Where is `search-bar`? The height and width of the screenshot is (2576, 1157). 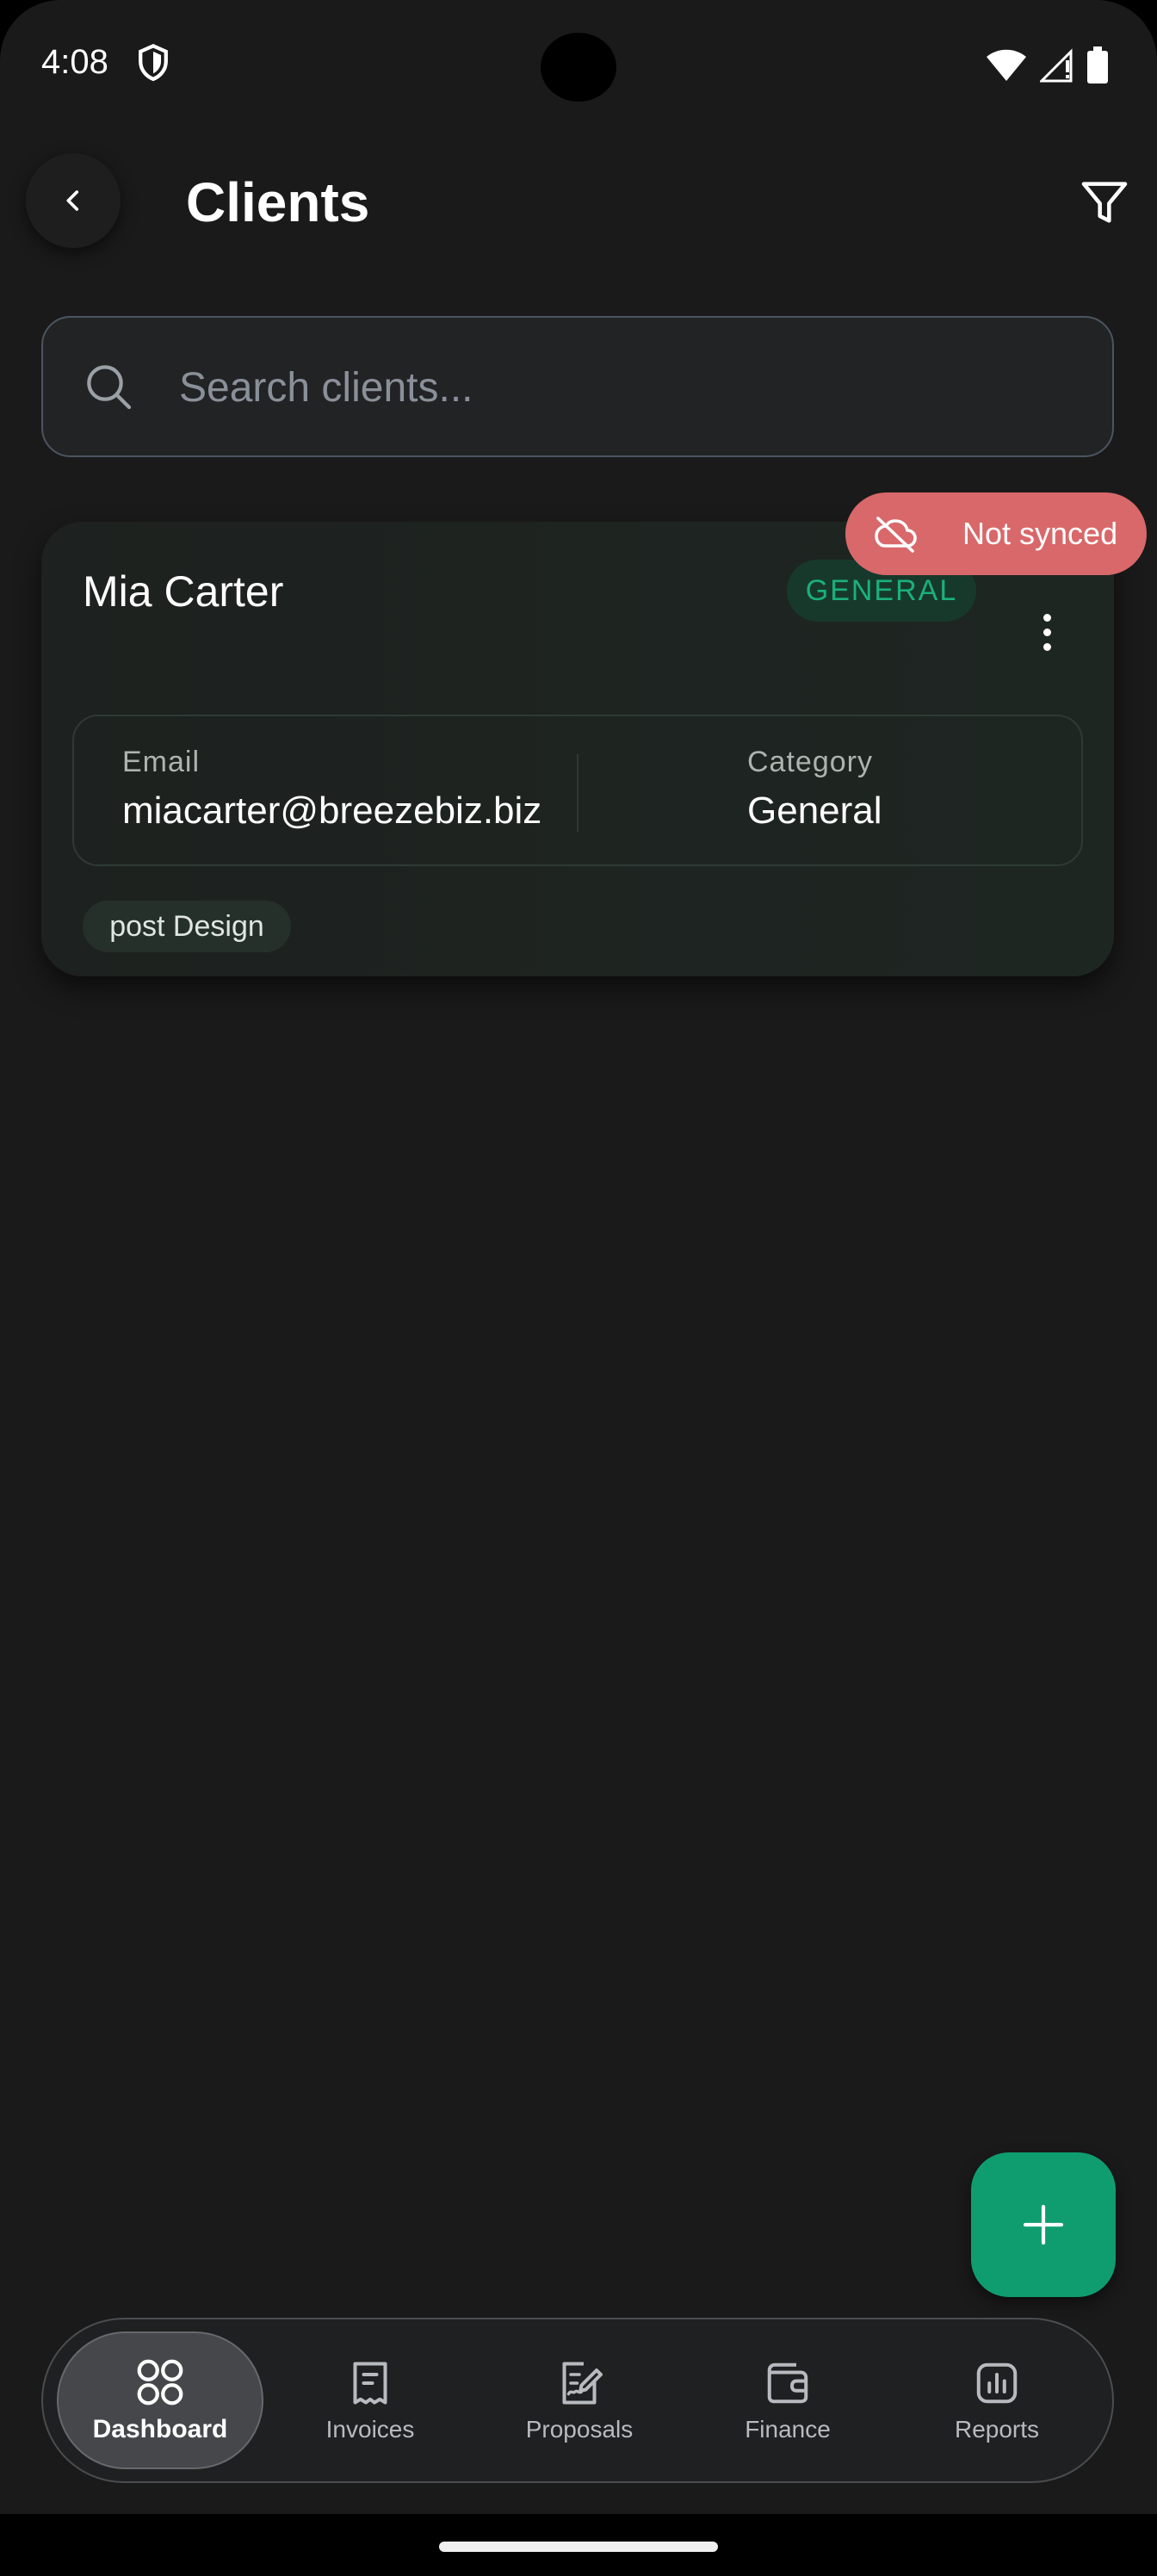 search-bar is located at coordinates (578, 387).